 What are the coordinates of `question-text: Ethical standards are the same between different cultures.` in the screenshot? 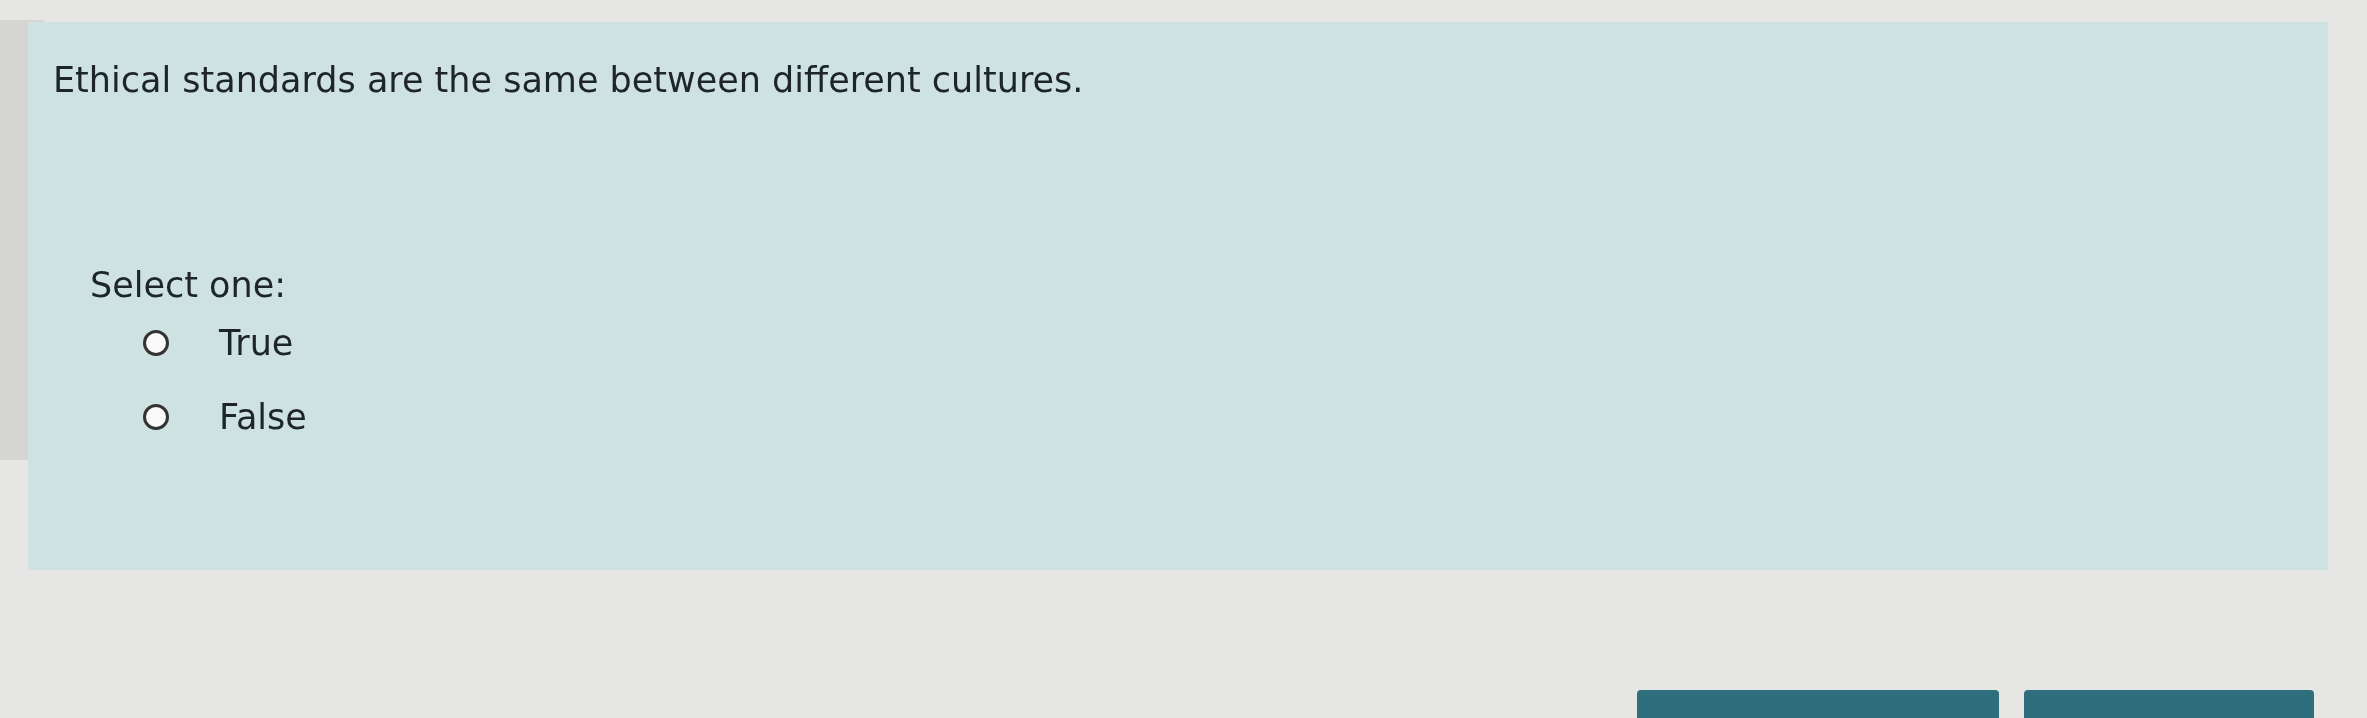 It's located at (569, 80).